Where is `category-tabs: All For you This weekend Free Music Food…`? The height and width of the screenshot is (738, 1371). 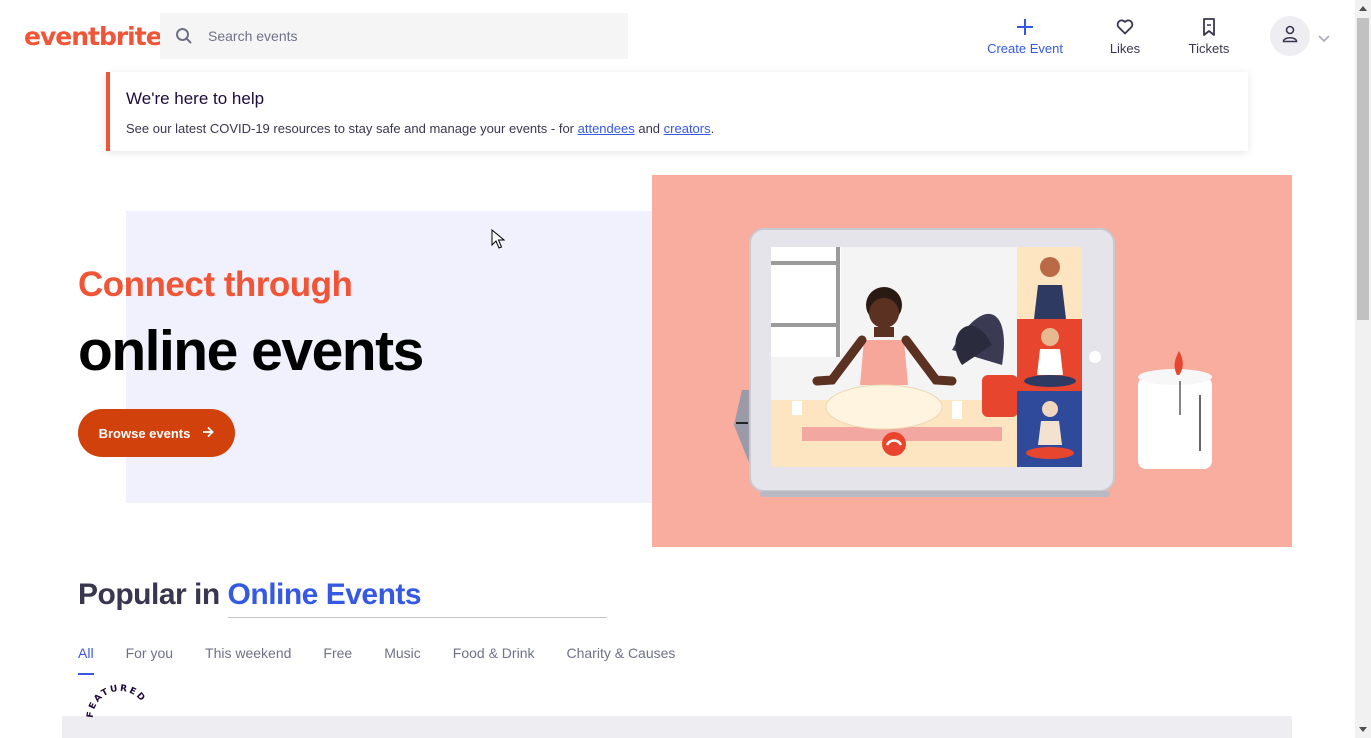
category-tabs: All For you This weekend Free Music Food… is located at coordinates (392, 660).